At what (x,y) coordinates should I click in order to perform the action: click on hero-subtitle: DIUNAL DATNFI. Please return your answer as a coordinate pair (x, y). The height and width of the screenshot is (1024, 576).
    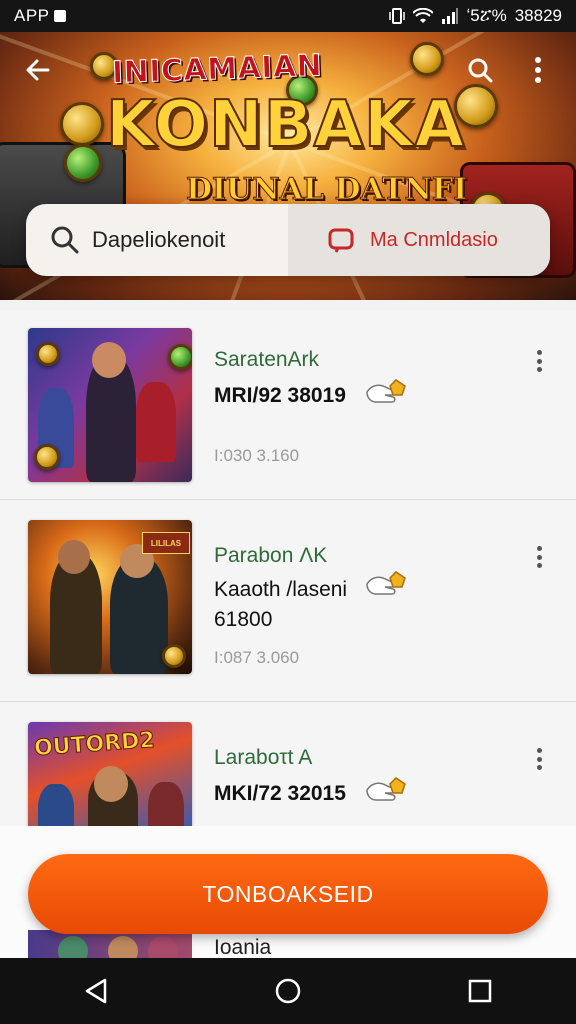
    Looking at the image, I should click on (326, 190).